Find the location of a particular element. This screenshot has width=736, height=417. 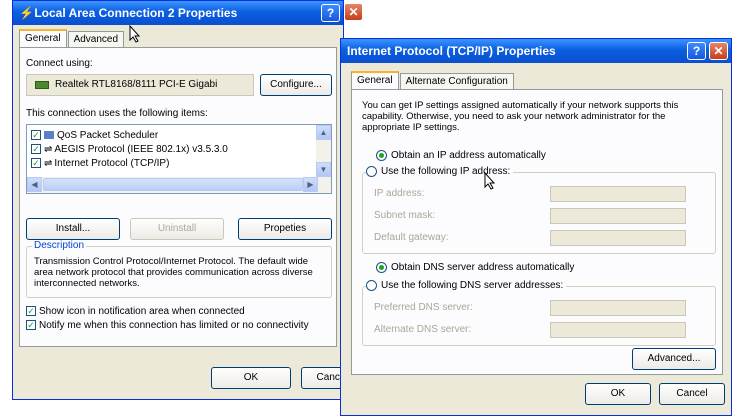

list-item-label: AEGIS Protocol (IEEE 802.1x) v3.5.3.0 is located at coordinates (141, 149).